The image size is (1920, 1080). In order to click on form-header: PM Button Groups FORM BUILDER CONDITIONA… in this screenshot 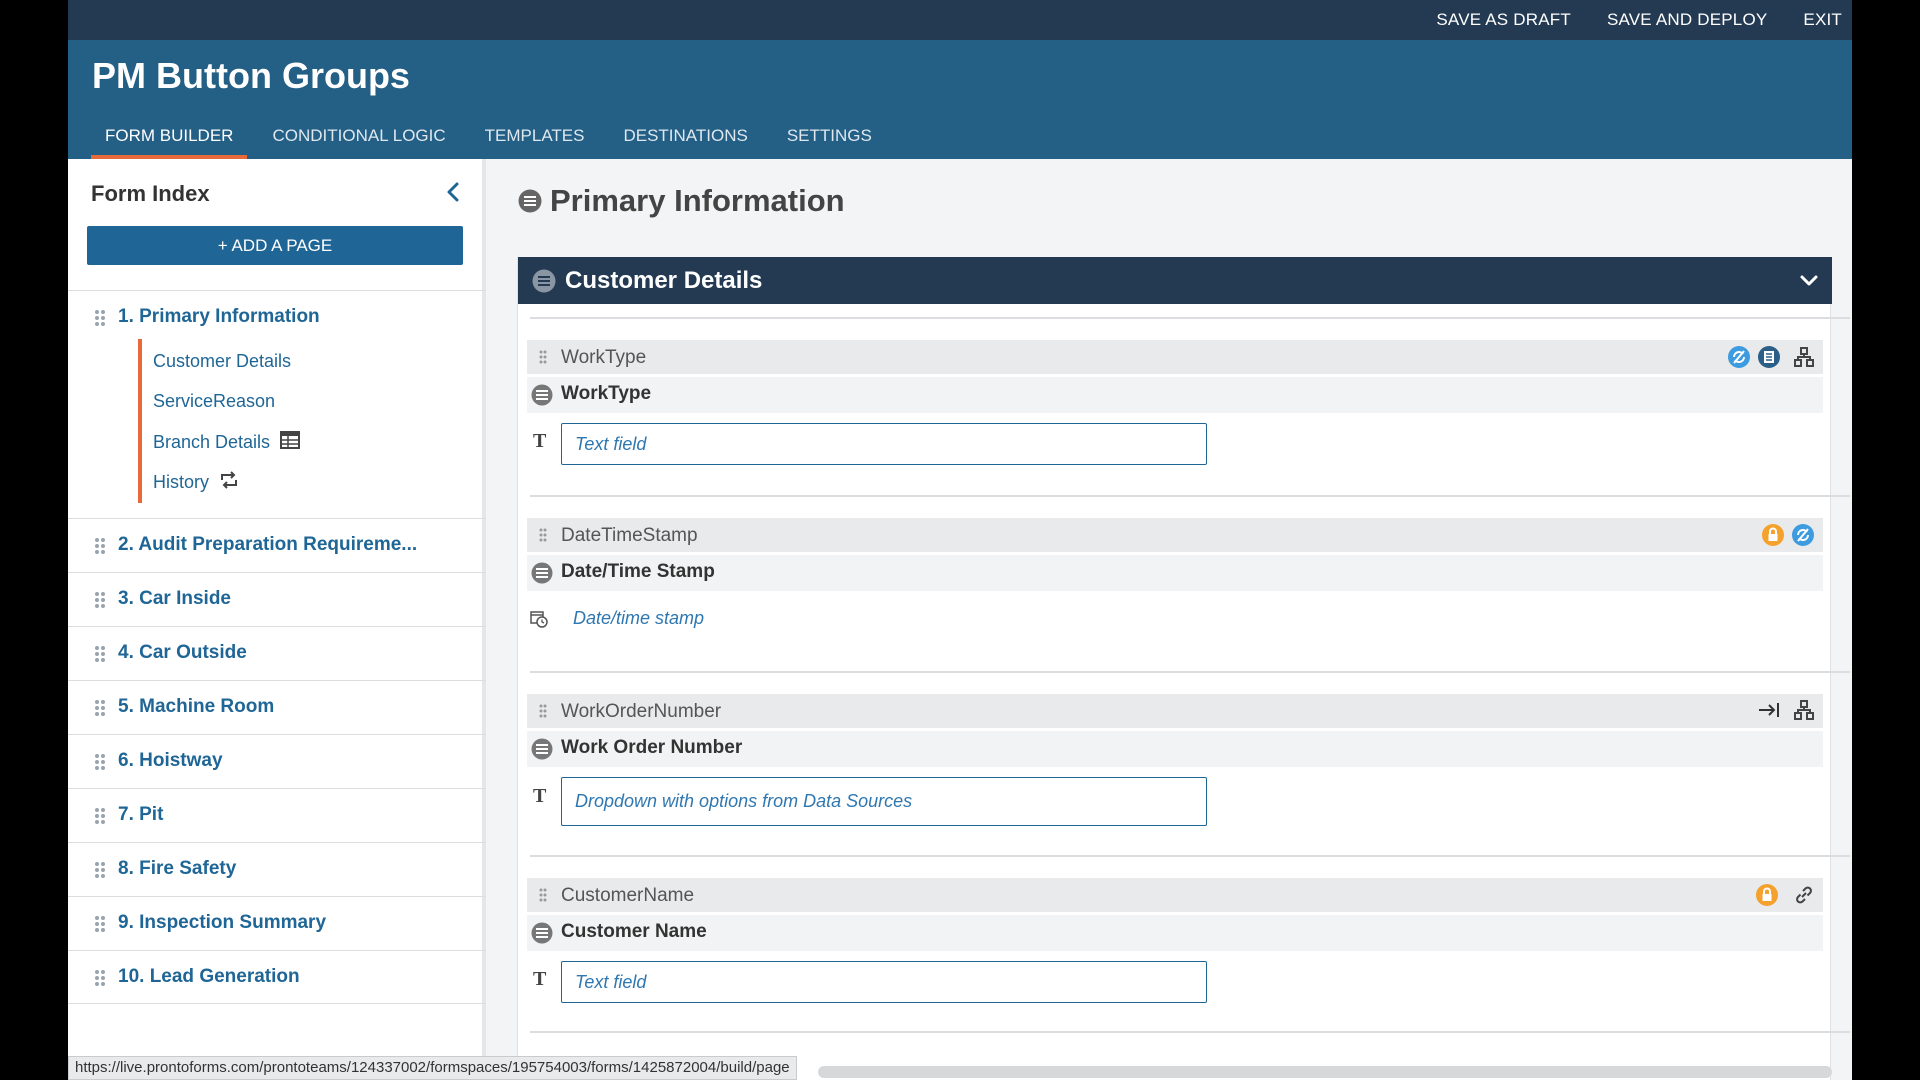, I will do `click(960, 99)`.